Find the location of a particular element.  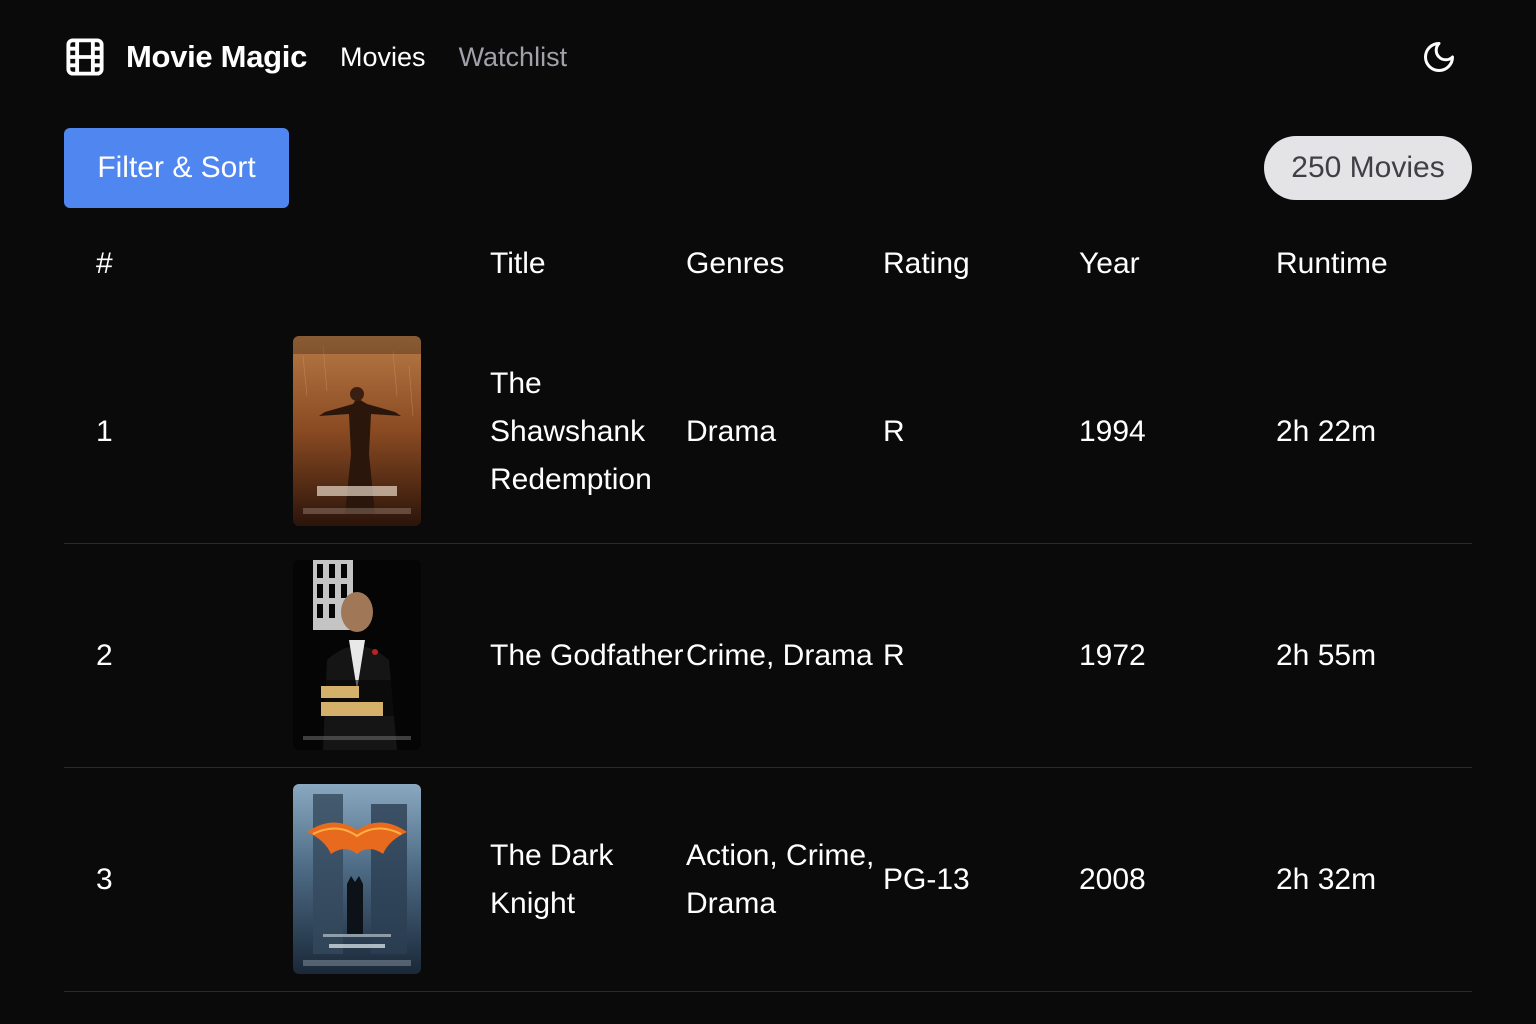

row-genres: Action, Crime, Drama is located at coordinates (780, 879).